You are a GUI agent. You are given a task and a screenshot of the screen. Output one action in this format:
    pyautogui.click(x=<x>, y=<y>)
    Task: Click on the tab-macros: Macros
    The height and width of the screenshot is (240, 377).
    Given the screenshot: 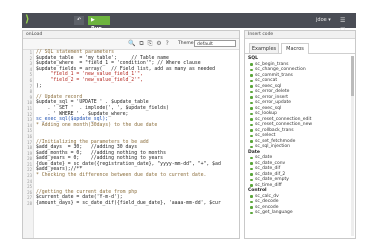 What is the action you would take?
    pyautogui.click(x=295, y=48)
    